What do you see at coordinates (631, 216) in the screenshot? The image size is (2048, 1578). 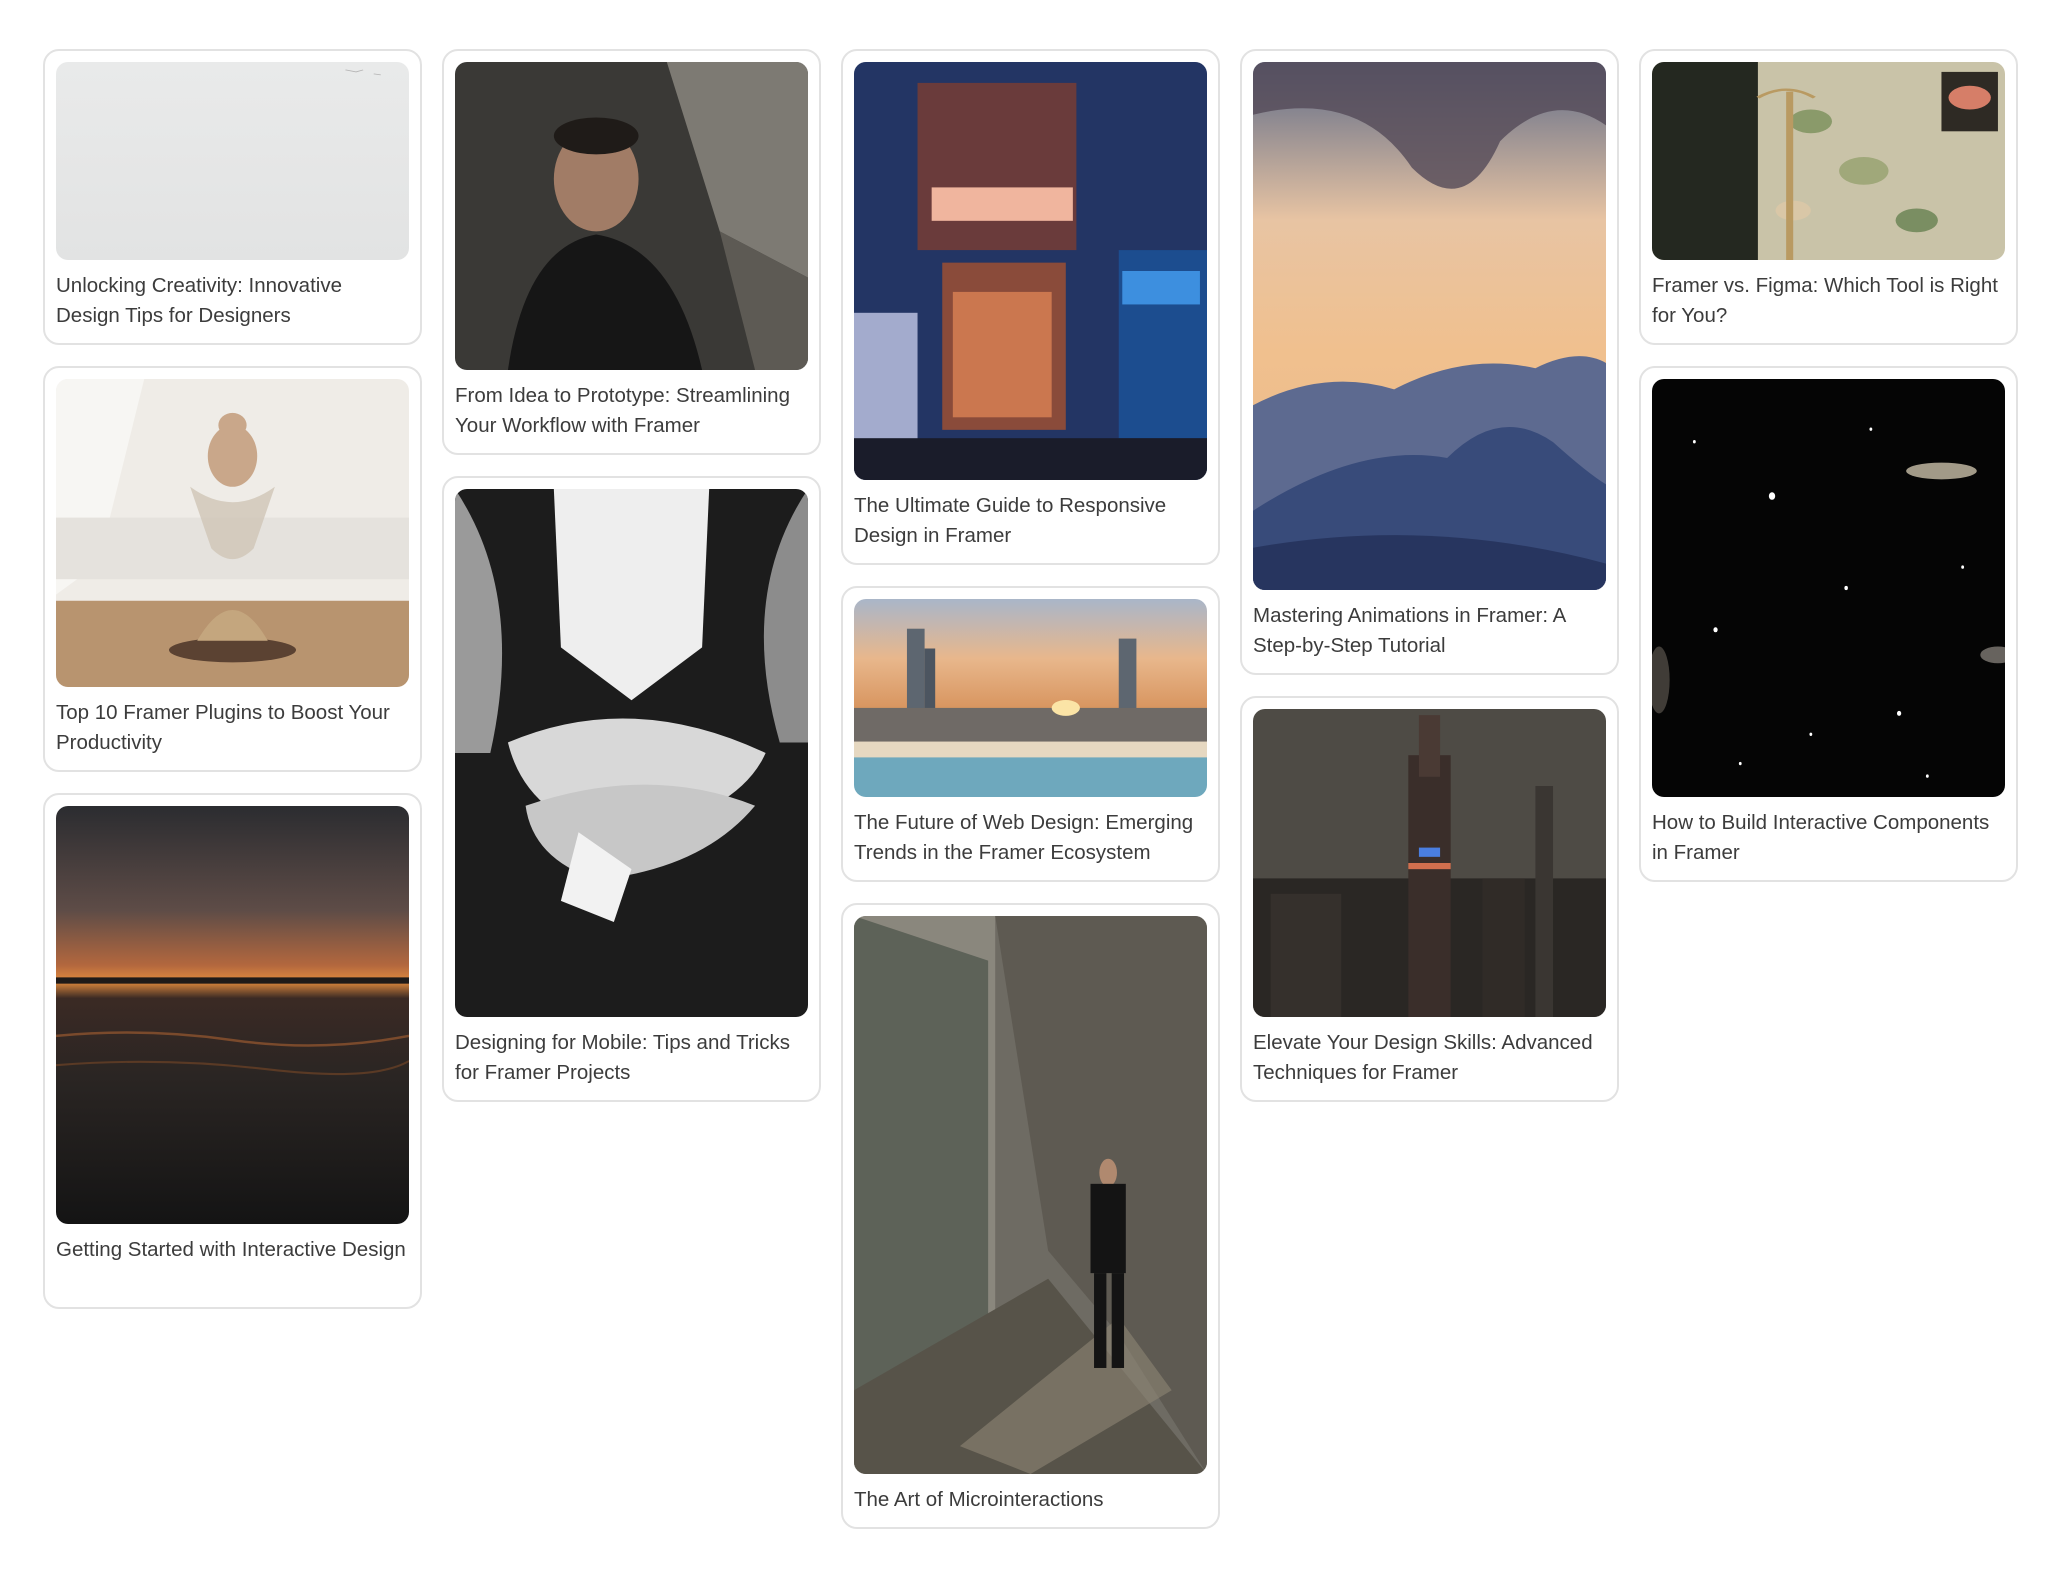 I see `man-portrait-photo` at bounding box center [631, 216].